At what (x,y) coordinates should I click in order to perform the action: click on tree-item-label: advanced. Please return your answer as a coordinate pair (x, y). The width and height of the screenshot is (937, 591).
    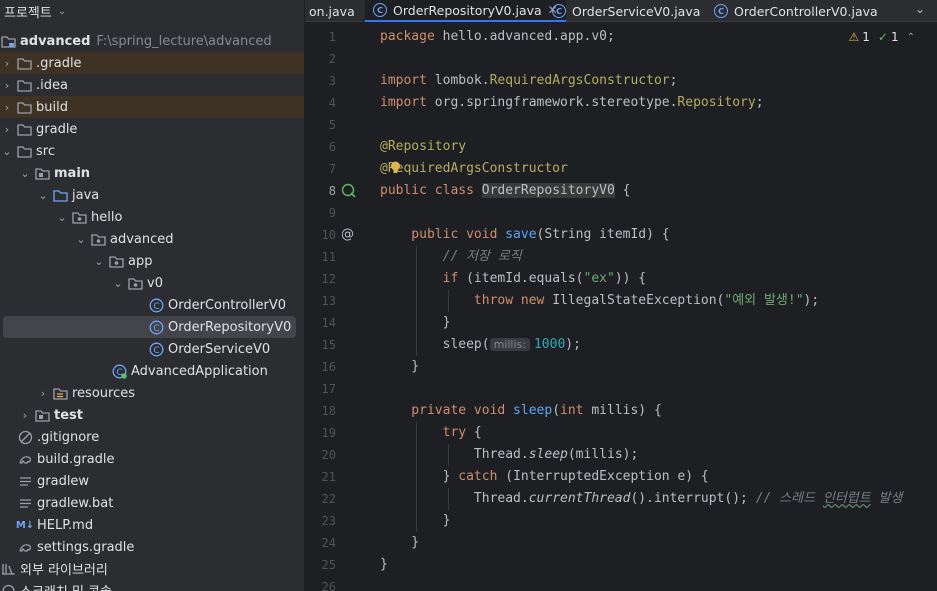
    Looking at the image, I should click on (55, 41).